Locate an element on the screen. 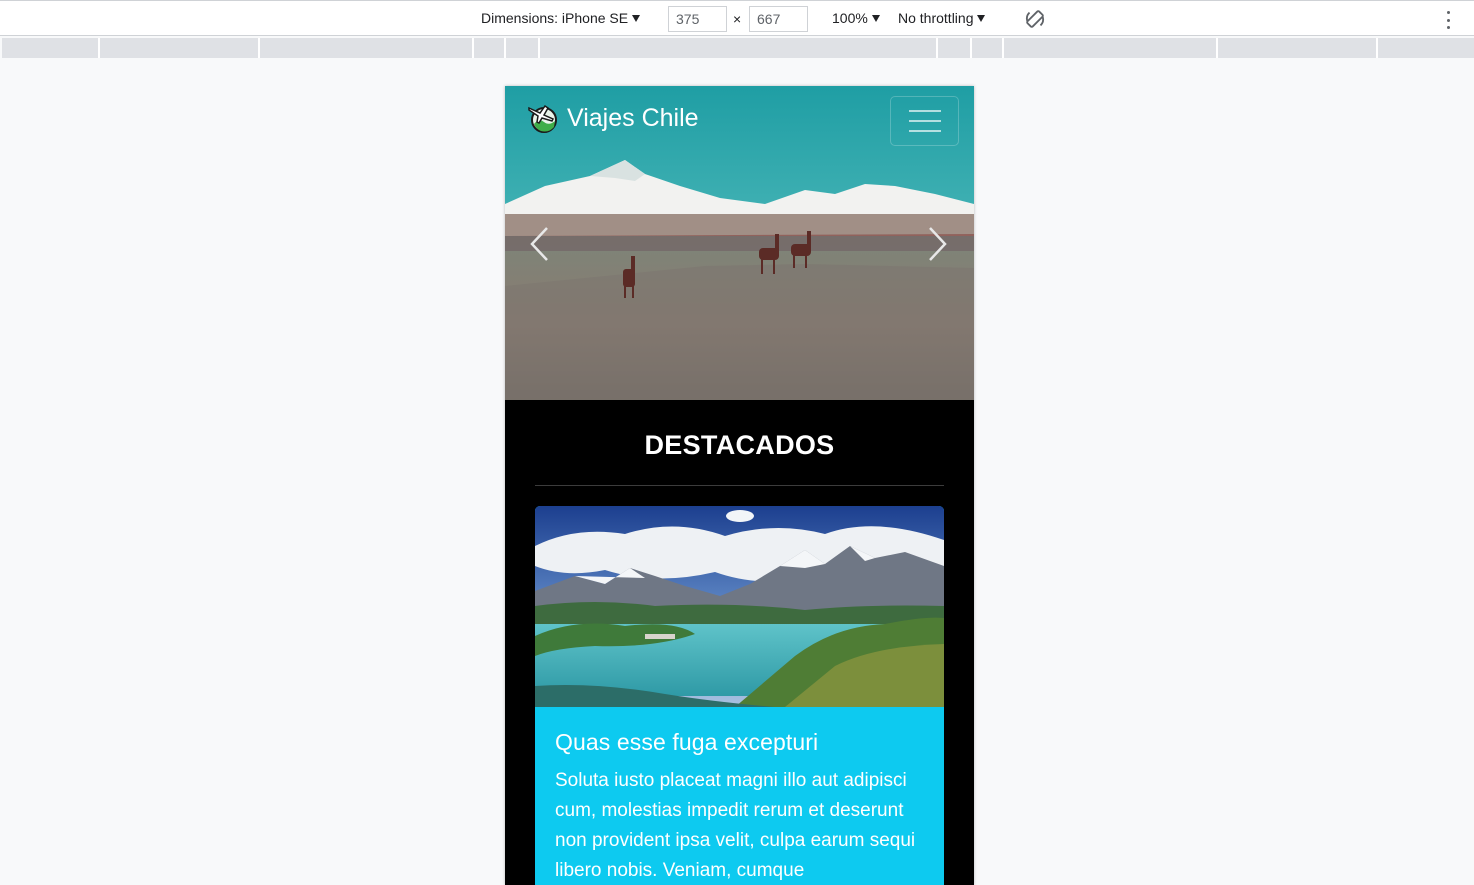 The image size is (1474, 885). card-title: Quas esse fuga excepturi is located at coordinates (687, 742).